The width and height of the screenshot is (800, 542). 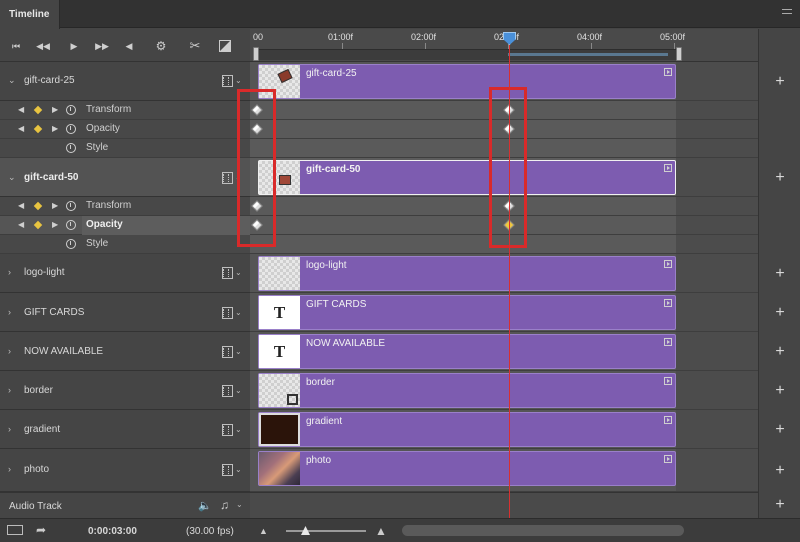 What do you see at coordinates (467, 81) in the screenshot?
I see `clip-gift-card-25: gift-card-25` at bounding box center [467, 81].